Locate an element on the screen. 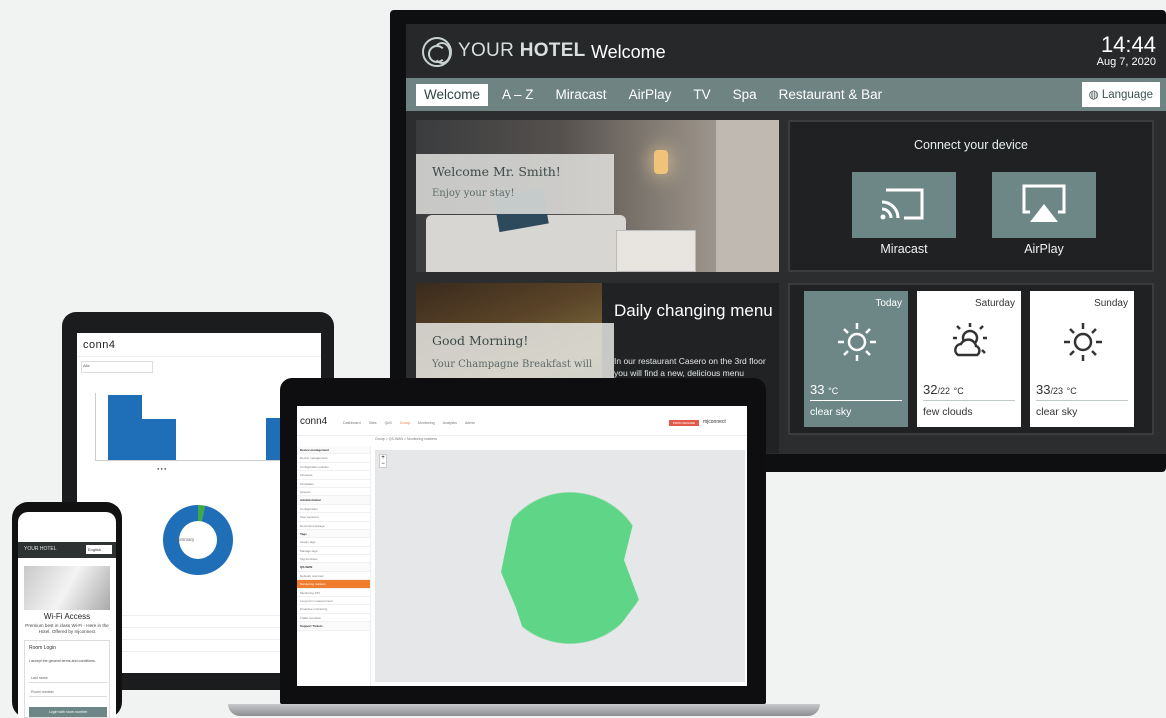 Image resolution: width=1166 pixels, height=718 pixels. room-number-field: Room number is located at coordinates (68, 692).